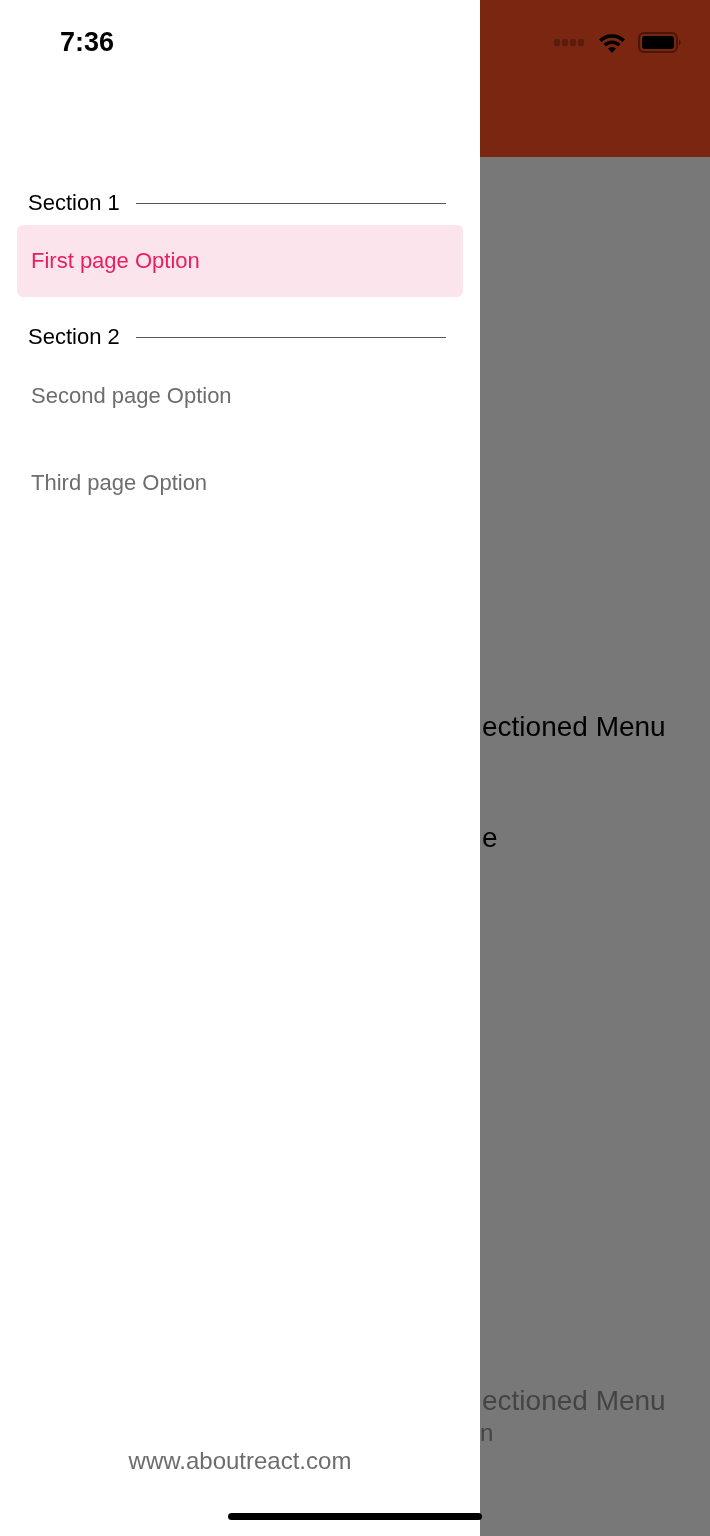 The width and height of the screenshot is (710, 1536). Describe the element at coordinates (240, 261) in the screenshot. I see `menu-item: First page Option` at that location.